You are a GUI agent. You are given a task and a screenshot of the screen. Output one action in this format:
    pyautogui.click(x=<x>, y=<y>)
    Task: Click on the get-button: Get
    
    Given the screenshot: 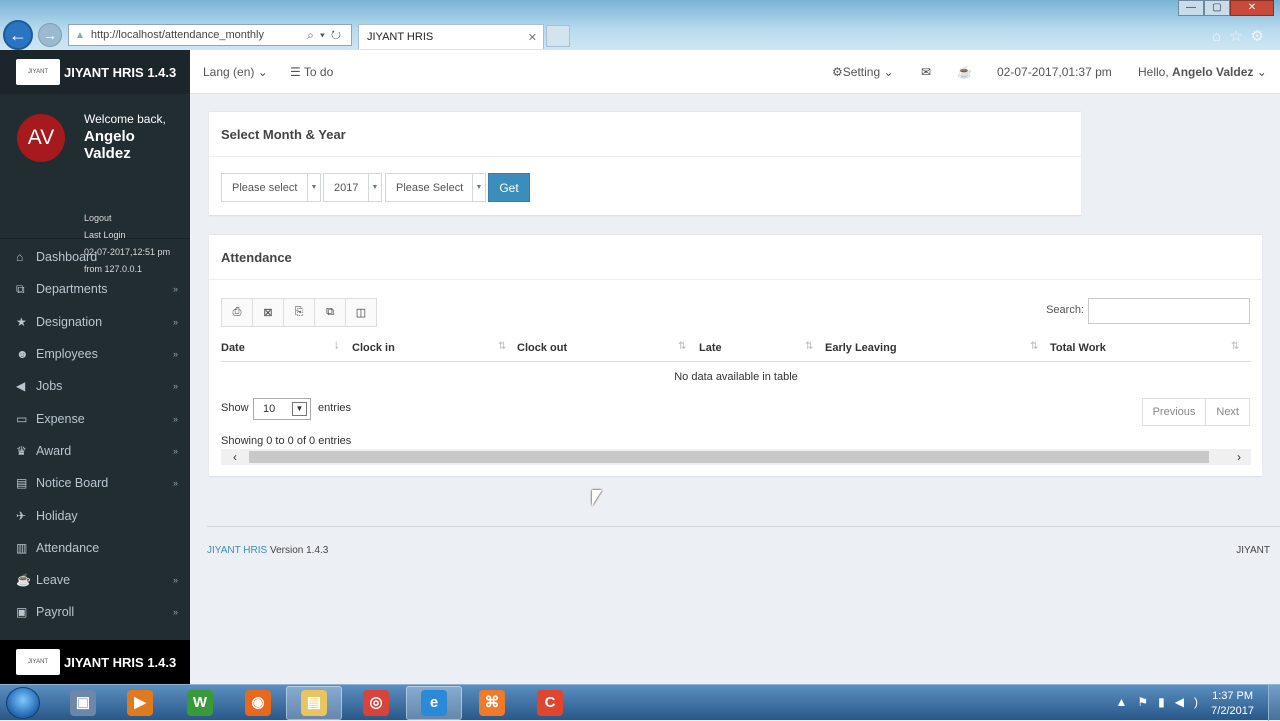 What is the action you would take?
    pyautogui.click(x=509, y=187)
    